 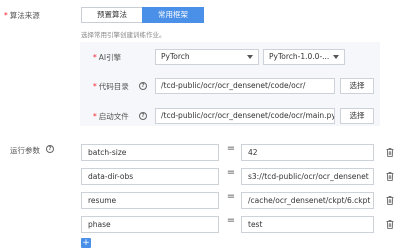 What do you see at coordinates (25, 150) in the screenshot?
I see `run-params-label: 运行参数` at bounding box center [25, 150].